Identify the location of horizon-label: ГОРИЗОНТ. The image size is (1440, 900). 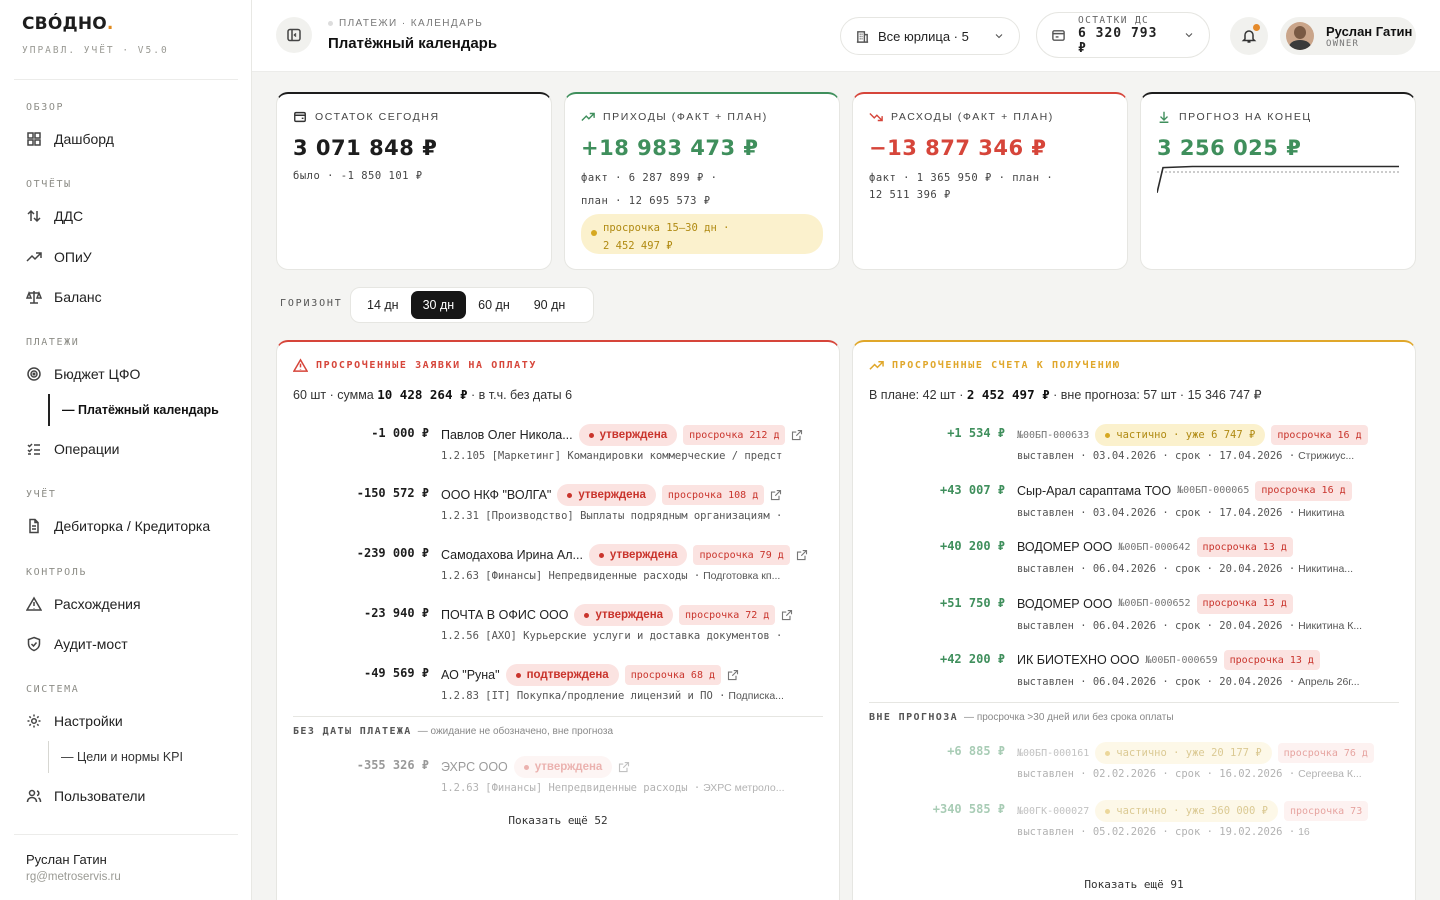
(311, 303).